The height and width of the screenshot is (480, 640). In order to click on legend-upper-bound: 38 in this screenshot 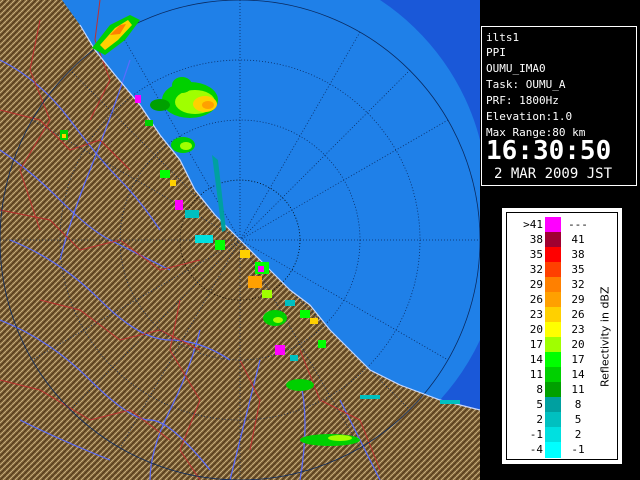, I will do `click(578, 254)`.